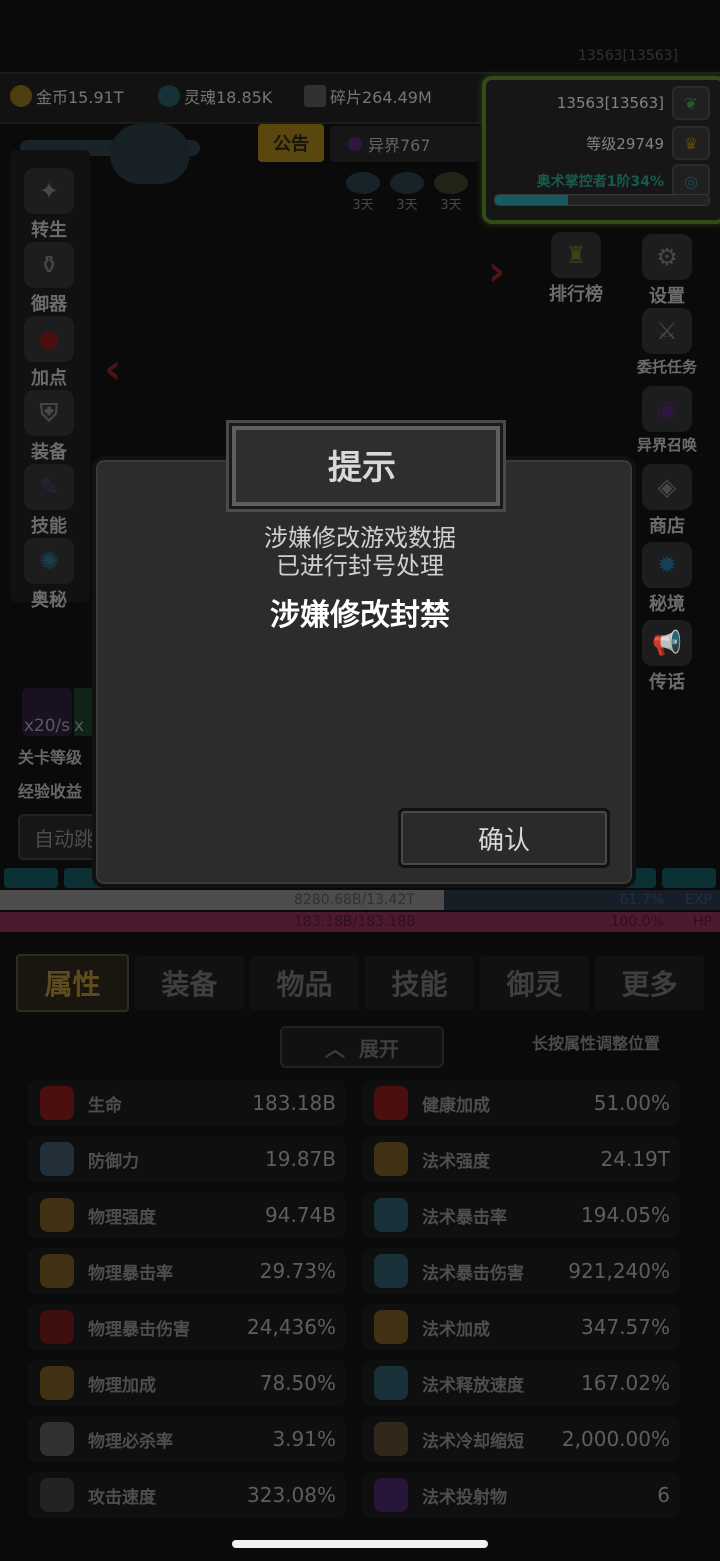 The width and height of the screenshot is (720, 1561). I want to click on dialog-header: 提示, so click(362, 464).